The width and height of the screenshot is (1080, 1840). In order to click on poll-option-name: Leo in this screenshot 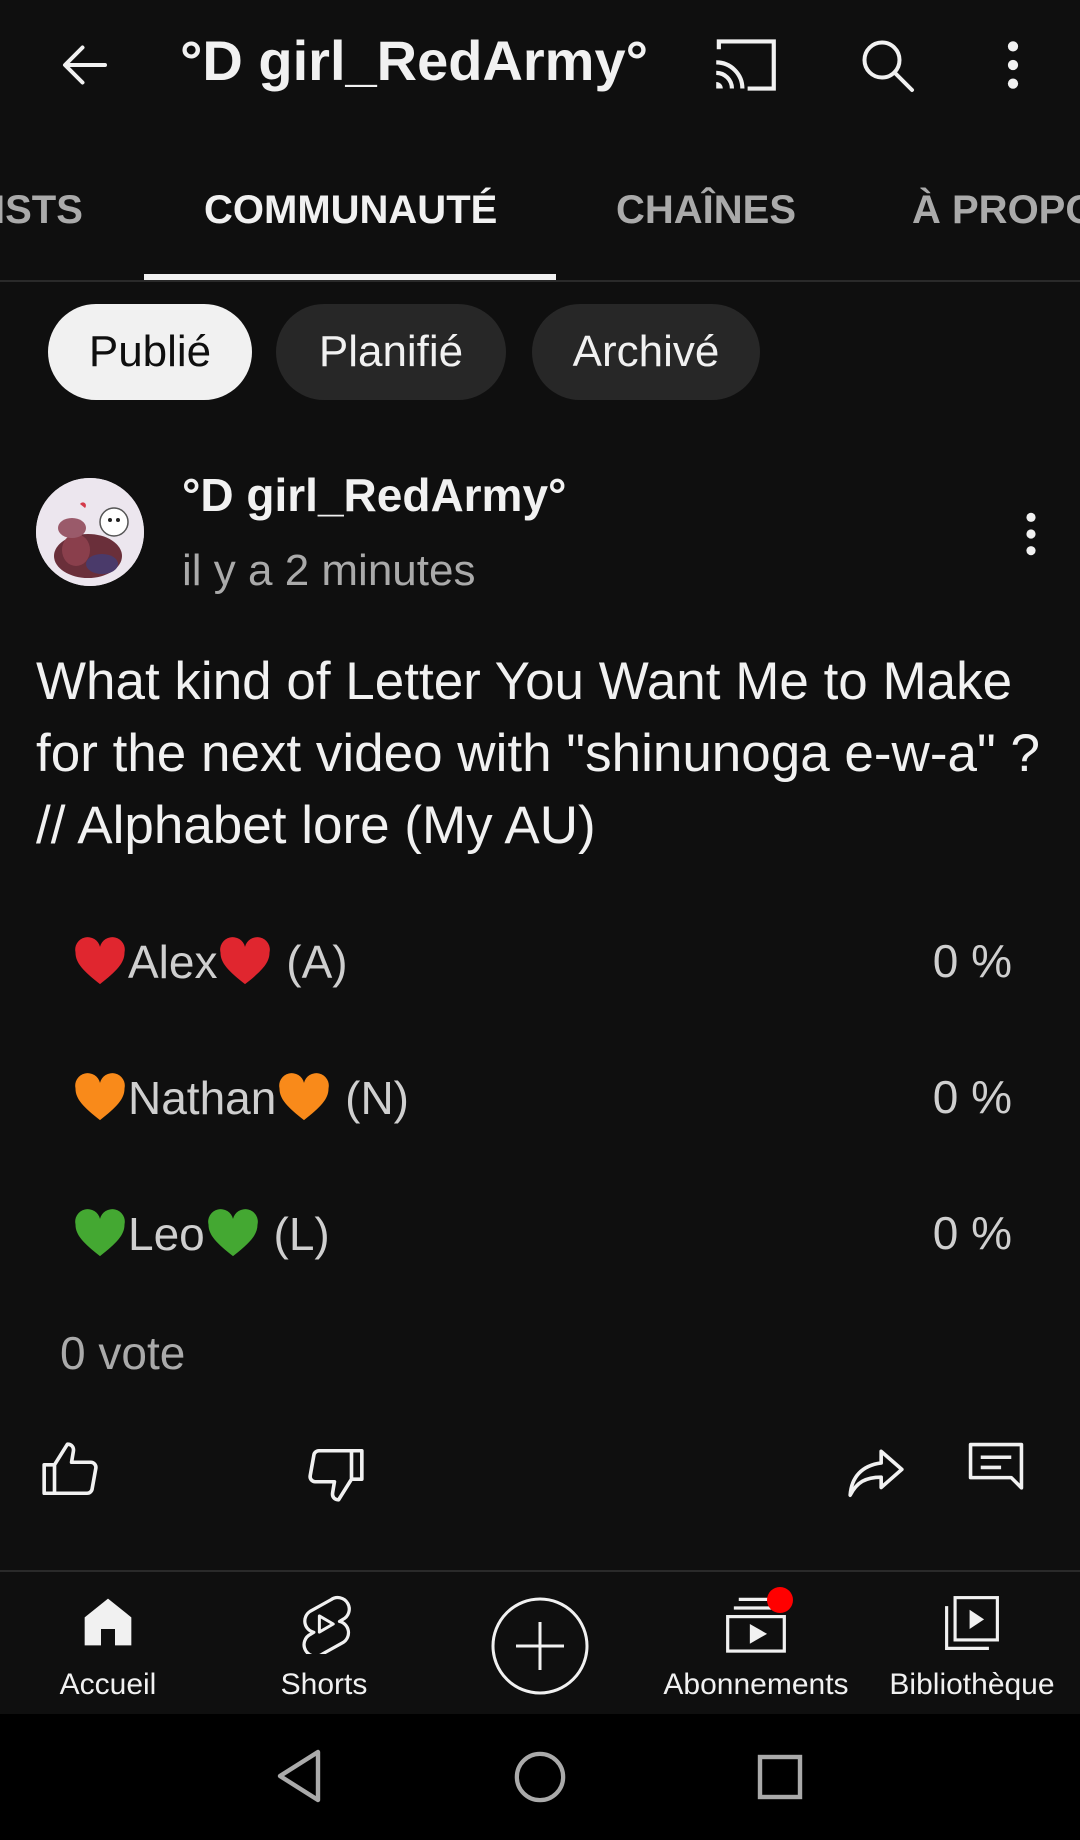, I will do `click(166, 1234)`.